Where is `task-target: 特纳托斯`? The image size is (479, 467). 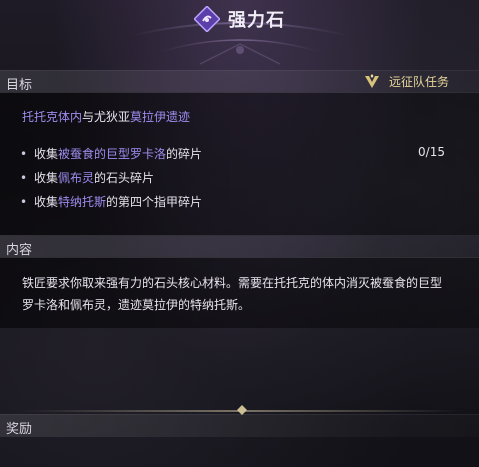 task-target: 特纳托斯 is located at coordinates (82, 202).